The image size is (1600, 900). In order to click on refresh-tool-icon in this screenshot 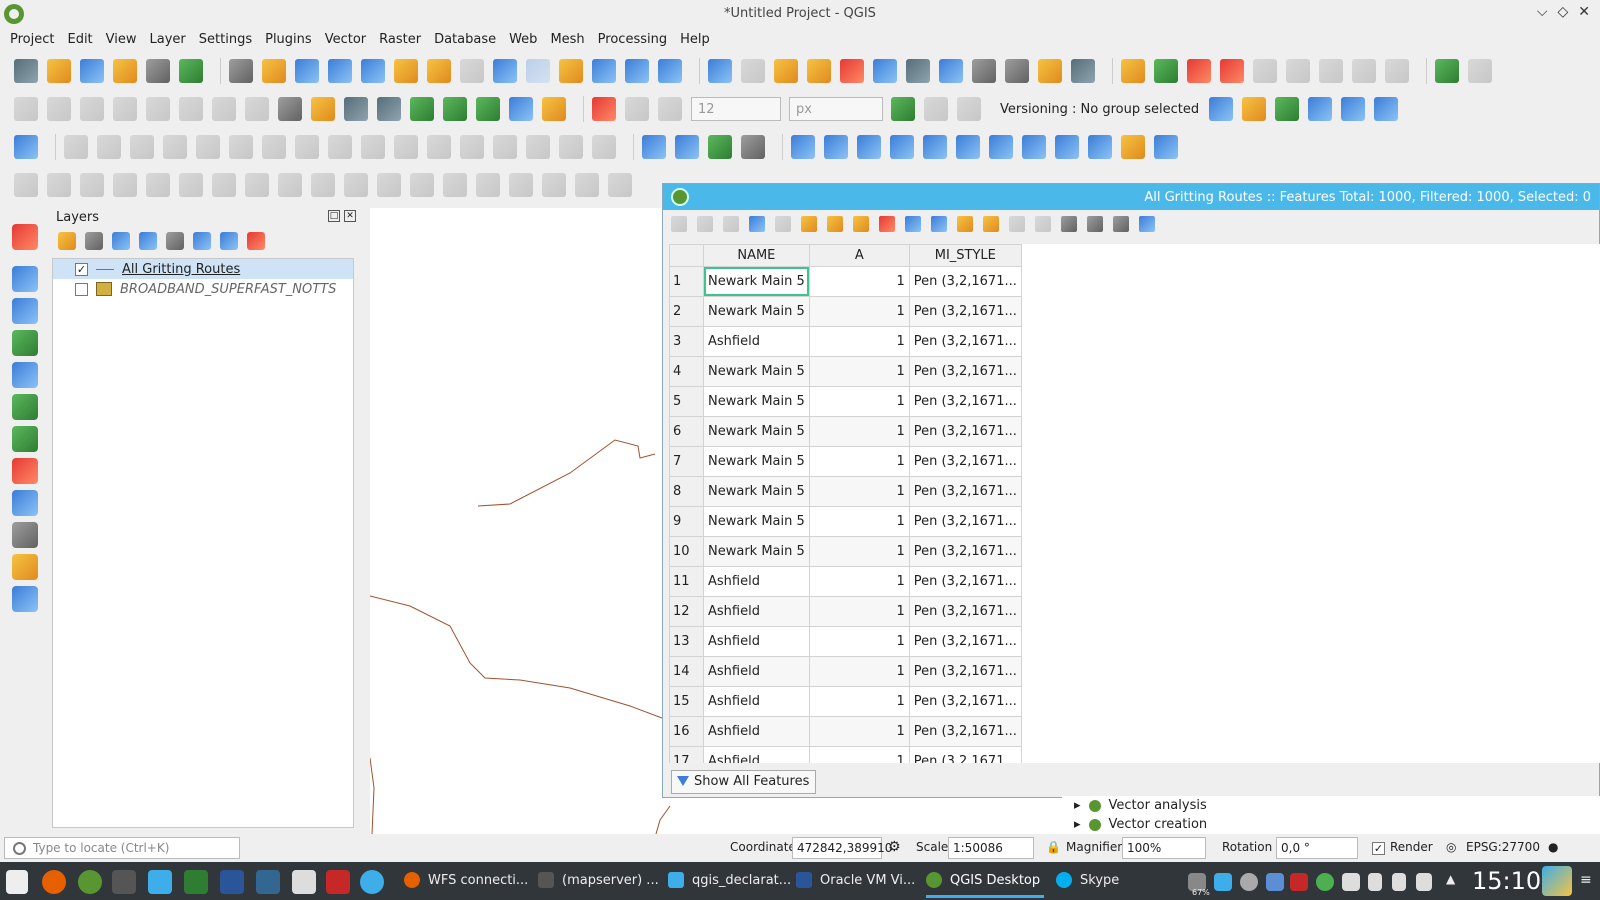, I will do `click(25, 599)`.